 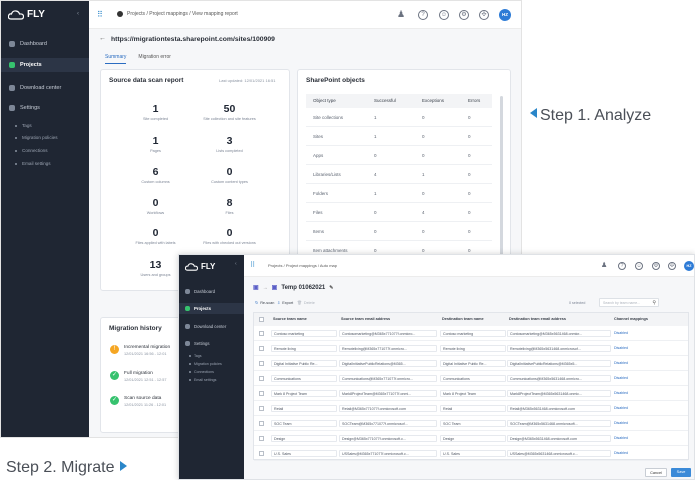 What do you see at coordinates (304, 378) in the screenshot?
I see `table-cell-input: Communications` at bounding box center [304, 378].